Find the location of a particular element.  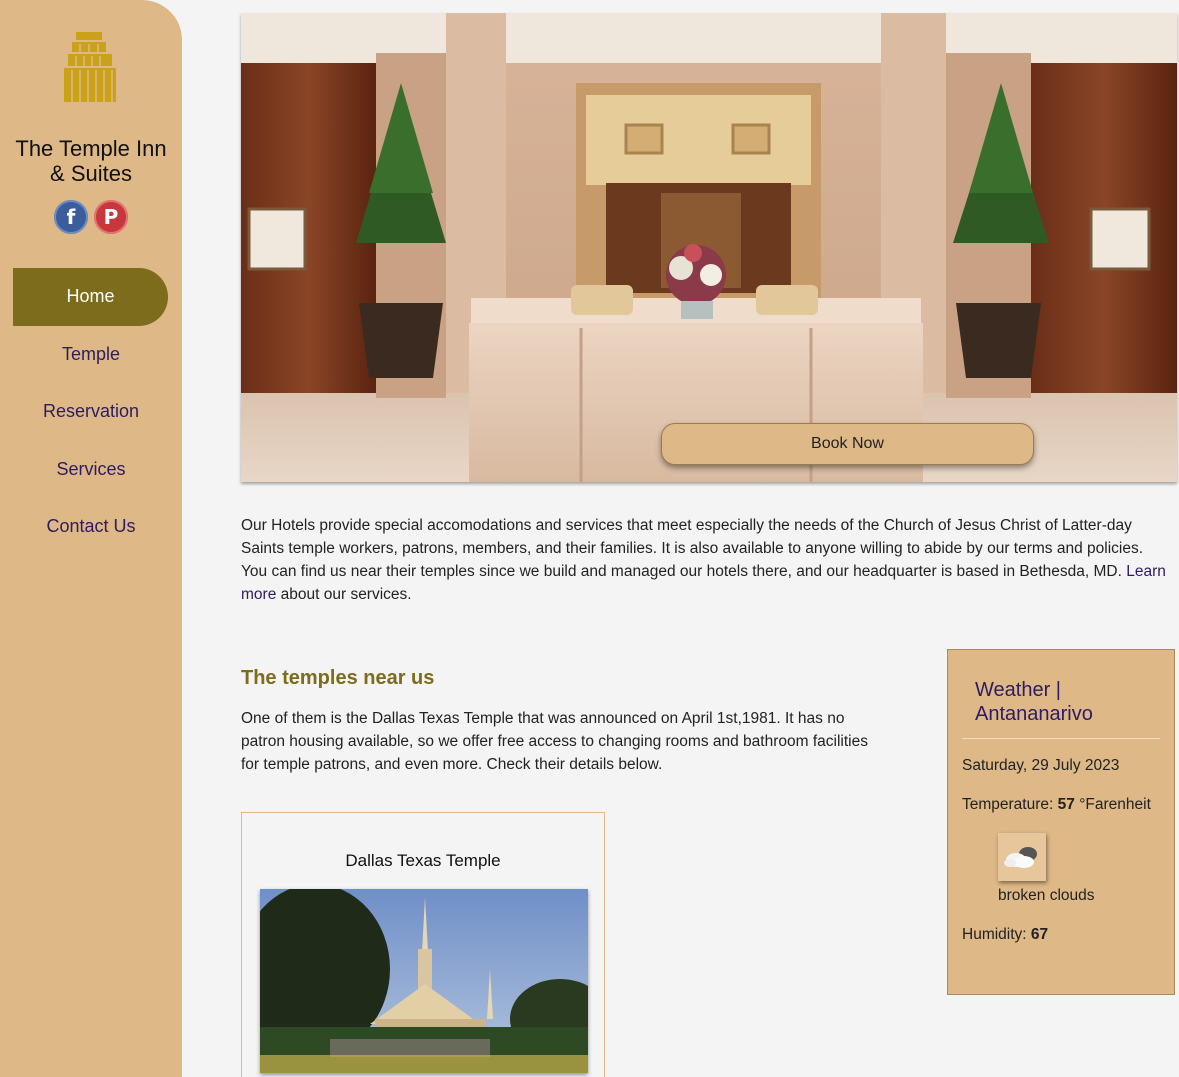

temple-photo is located at coordinates (424, 981).